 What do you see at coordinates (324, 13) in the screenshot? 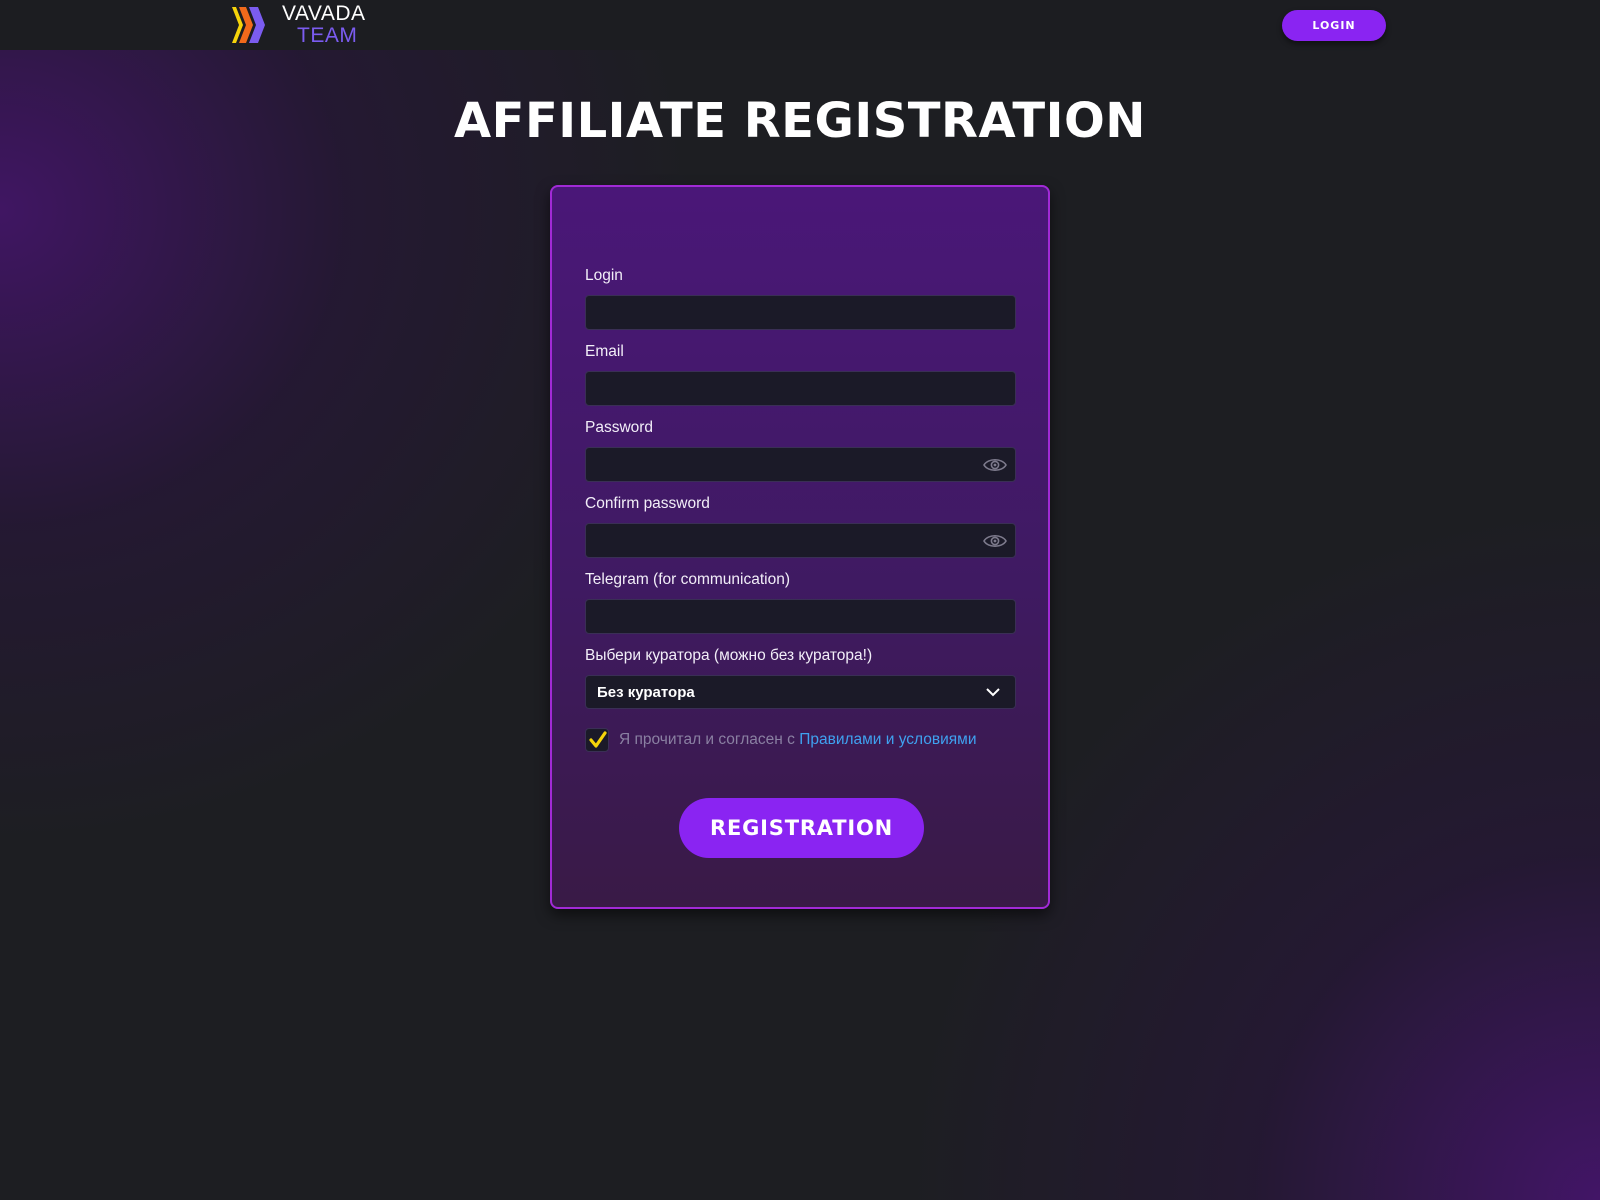
I see `brand-name-line1: VAVADA` at bounding box center [324, 13].